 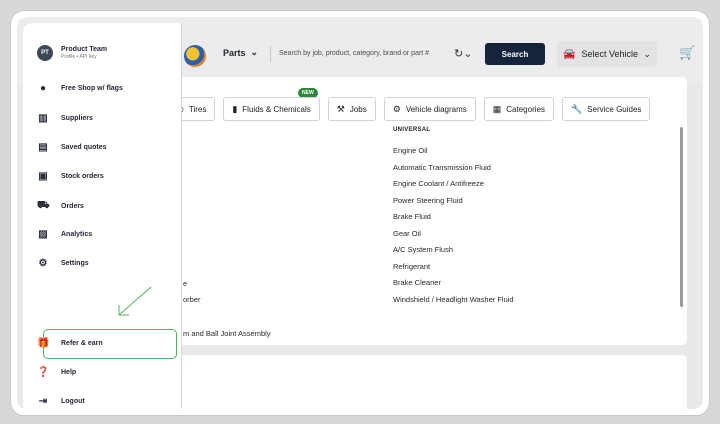 I want to click on menu-label: Refer & earn, so click(x=82, y=343).